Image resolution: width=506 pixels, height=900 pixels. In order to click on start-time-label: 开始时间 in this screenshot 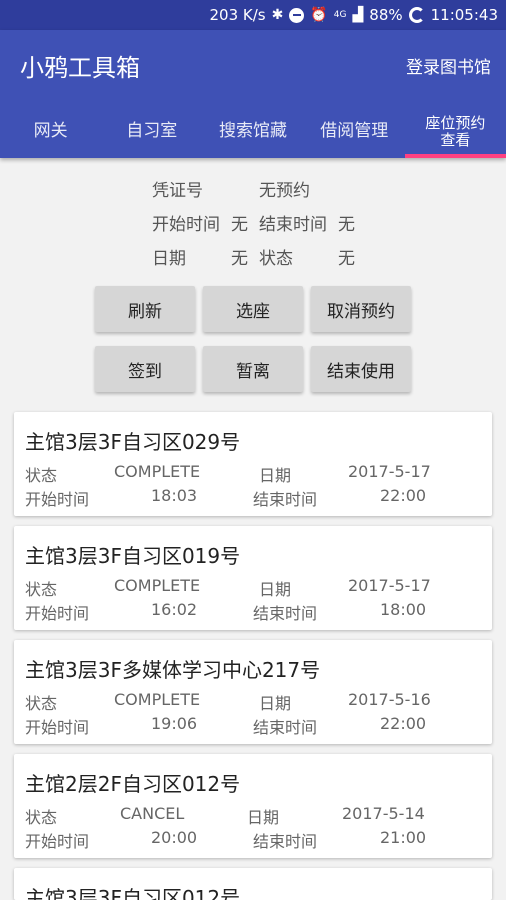, I will do `click(186, 225)`.